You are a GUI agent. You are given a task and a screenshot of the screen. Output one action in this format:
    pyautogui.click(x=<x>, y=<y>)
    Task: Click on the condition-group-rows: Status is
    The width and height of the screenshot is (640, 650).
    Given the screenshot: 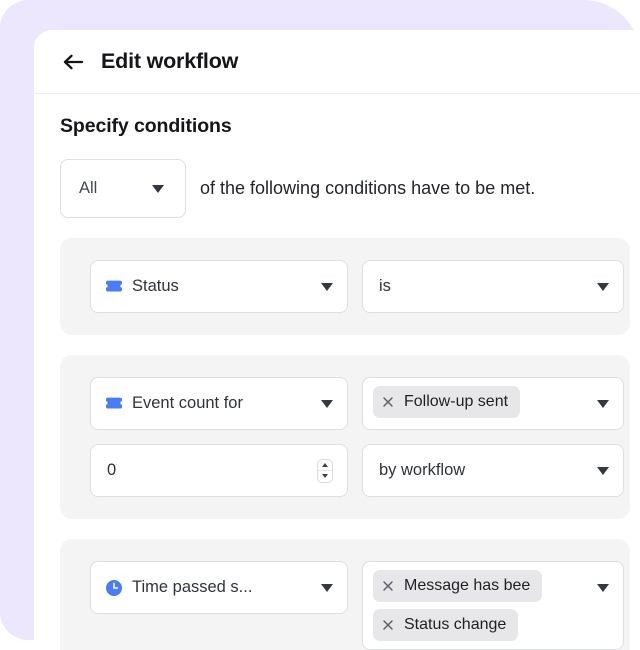 What is the action you would take?
    pyautogui.click(x=345, y=286)
    